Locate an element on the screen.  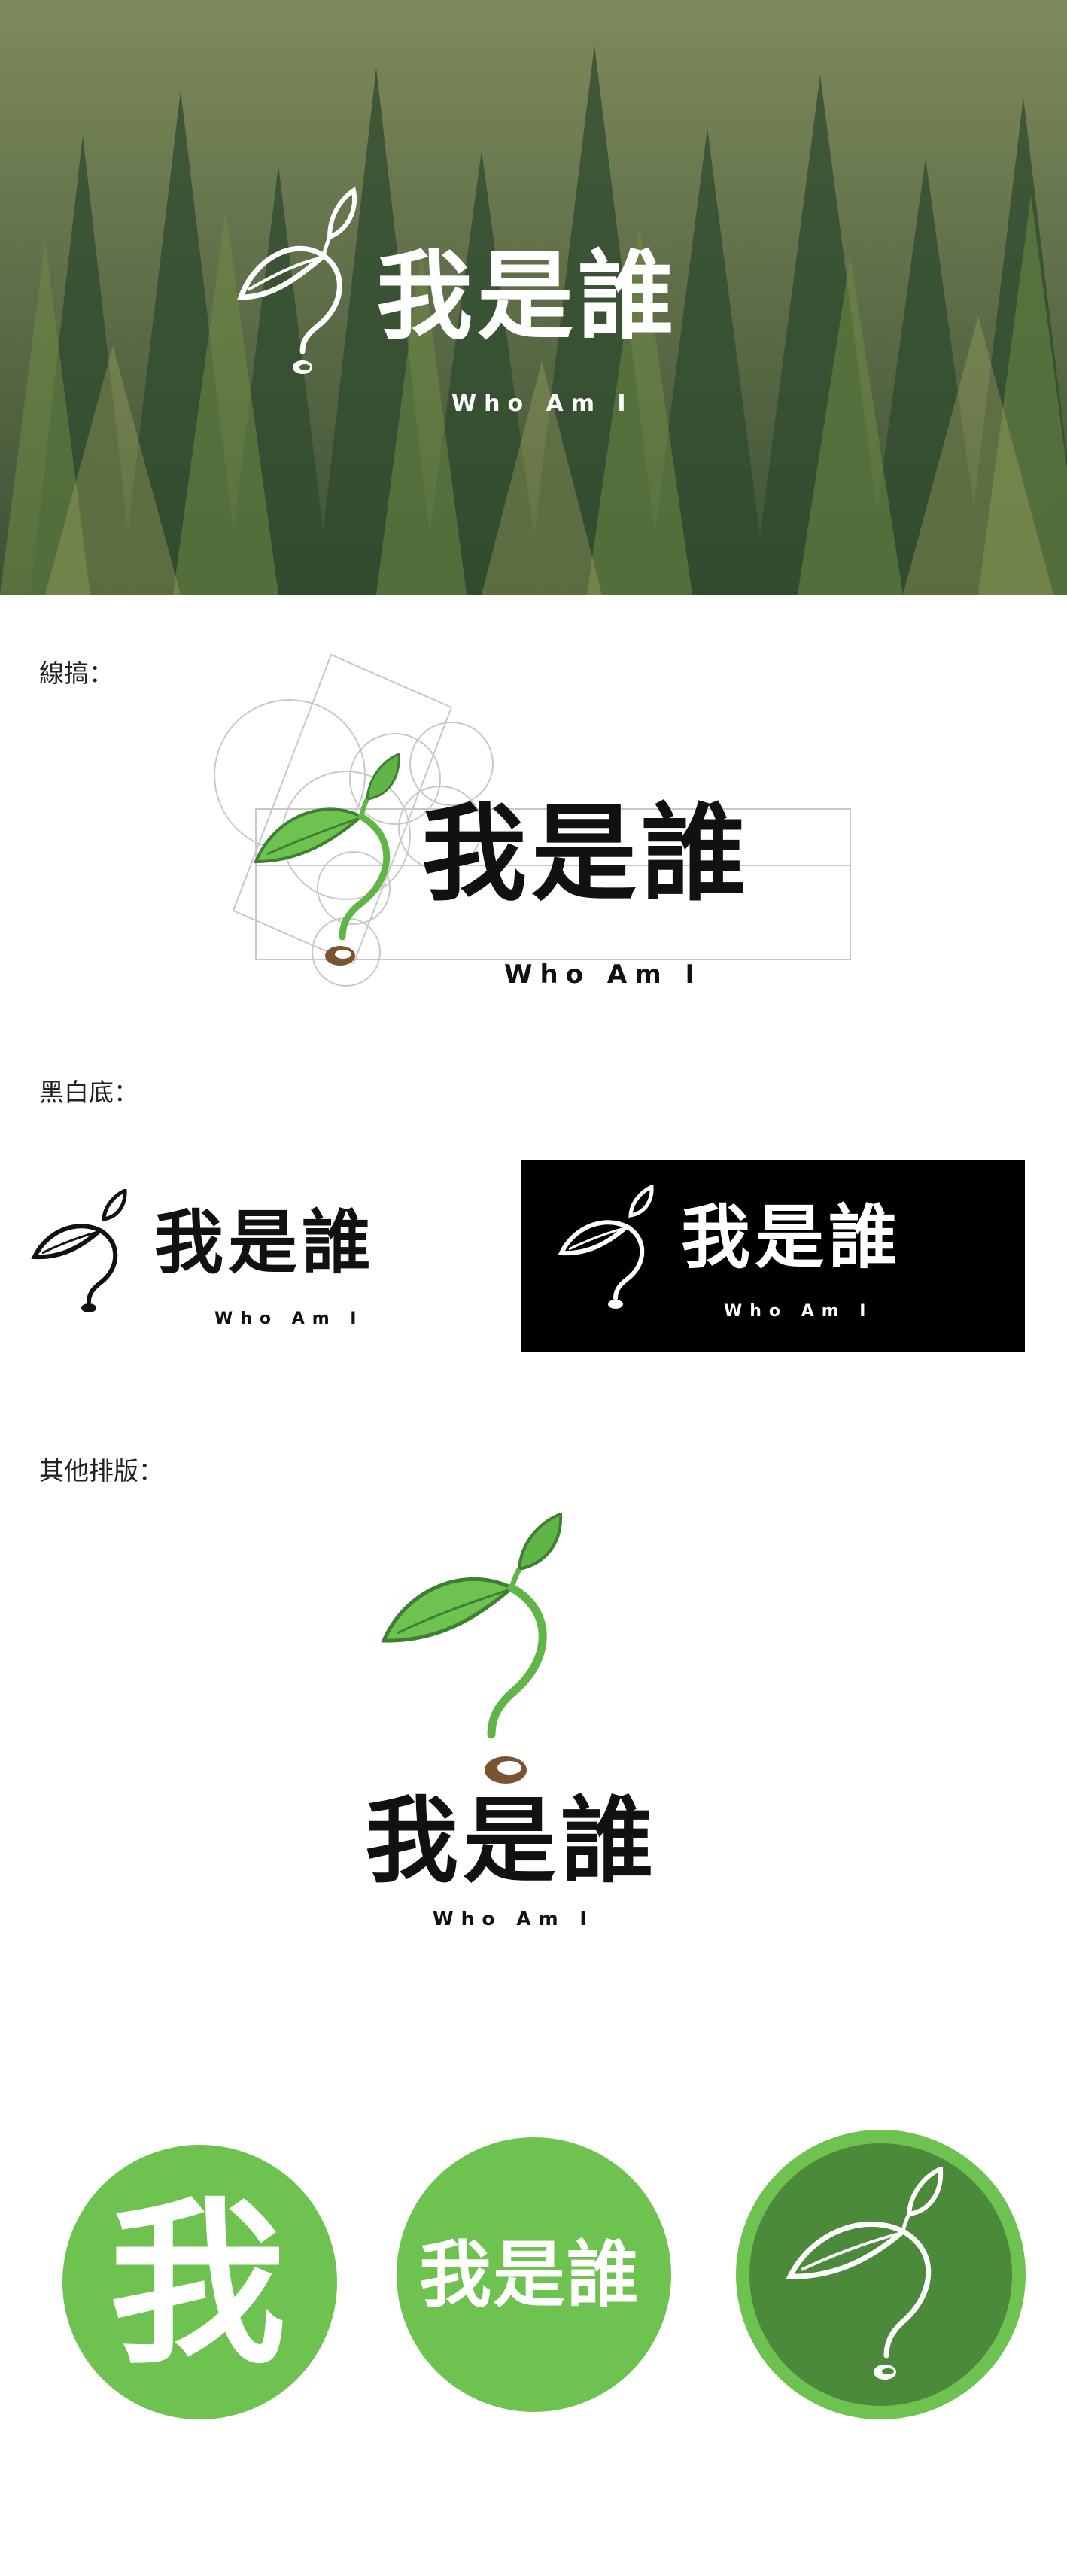
bw-logo-title-black-bg: 我是誰 is located at coordinates (792, 1237).